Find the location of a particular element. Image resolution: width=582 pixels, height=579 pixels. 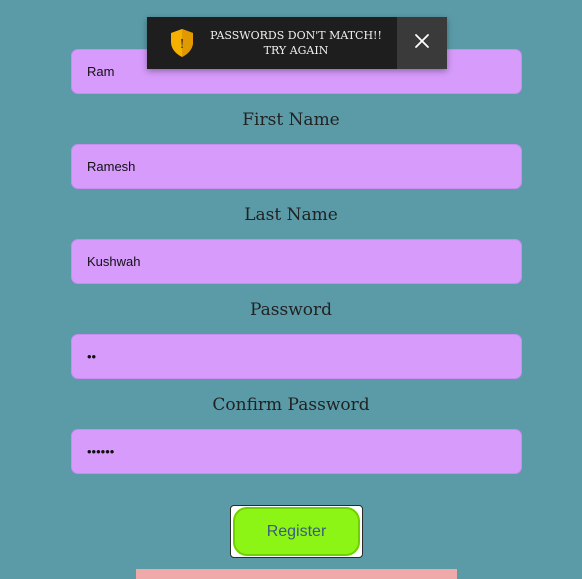

first-name-label: First Name is located at coordinates (291, 120).